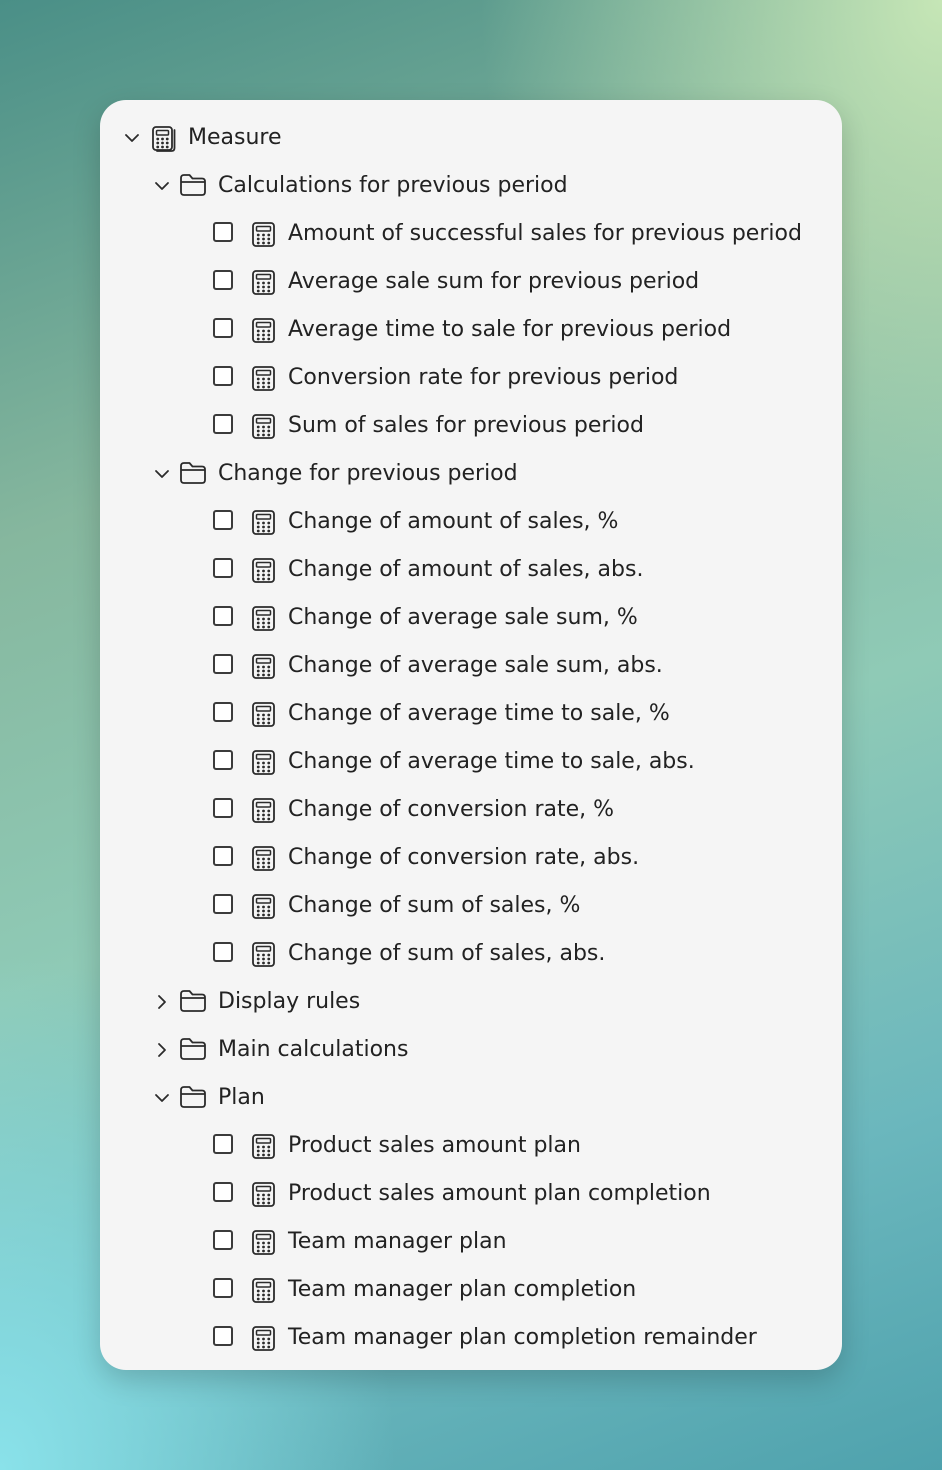 The image size is (942, 1470). What do you see at coordinates (434, 905) in the screenshot?
I see `tree-node-label: Change of sum of sales, %` at bounding box center [434, 905].